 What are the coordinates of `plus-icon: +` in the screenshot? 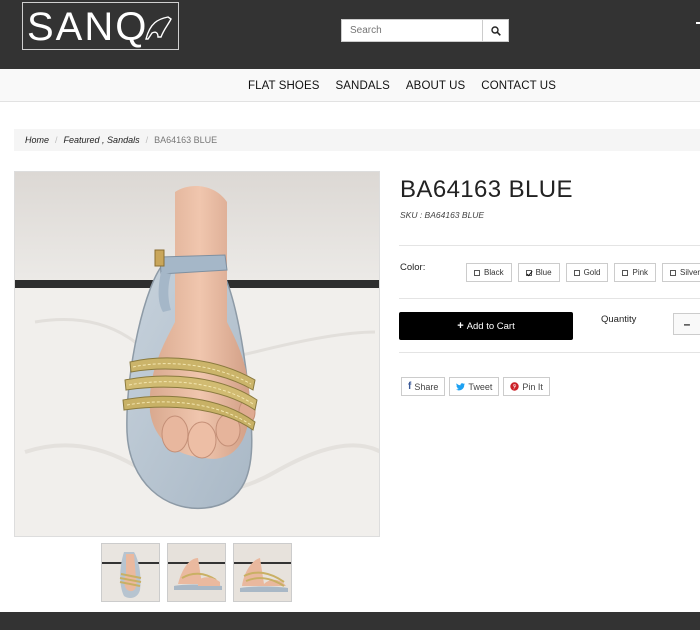 It's located at (460, 326).